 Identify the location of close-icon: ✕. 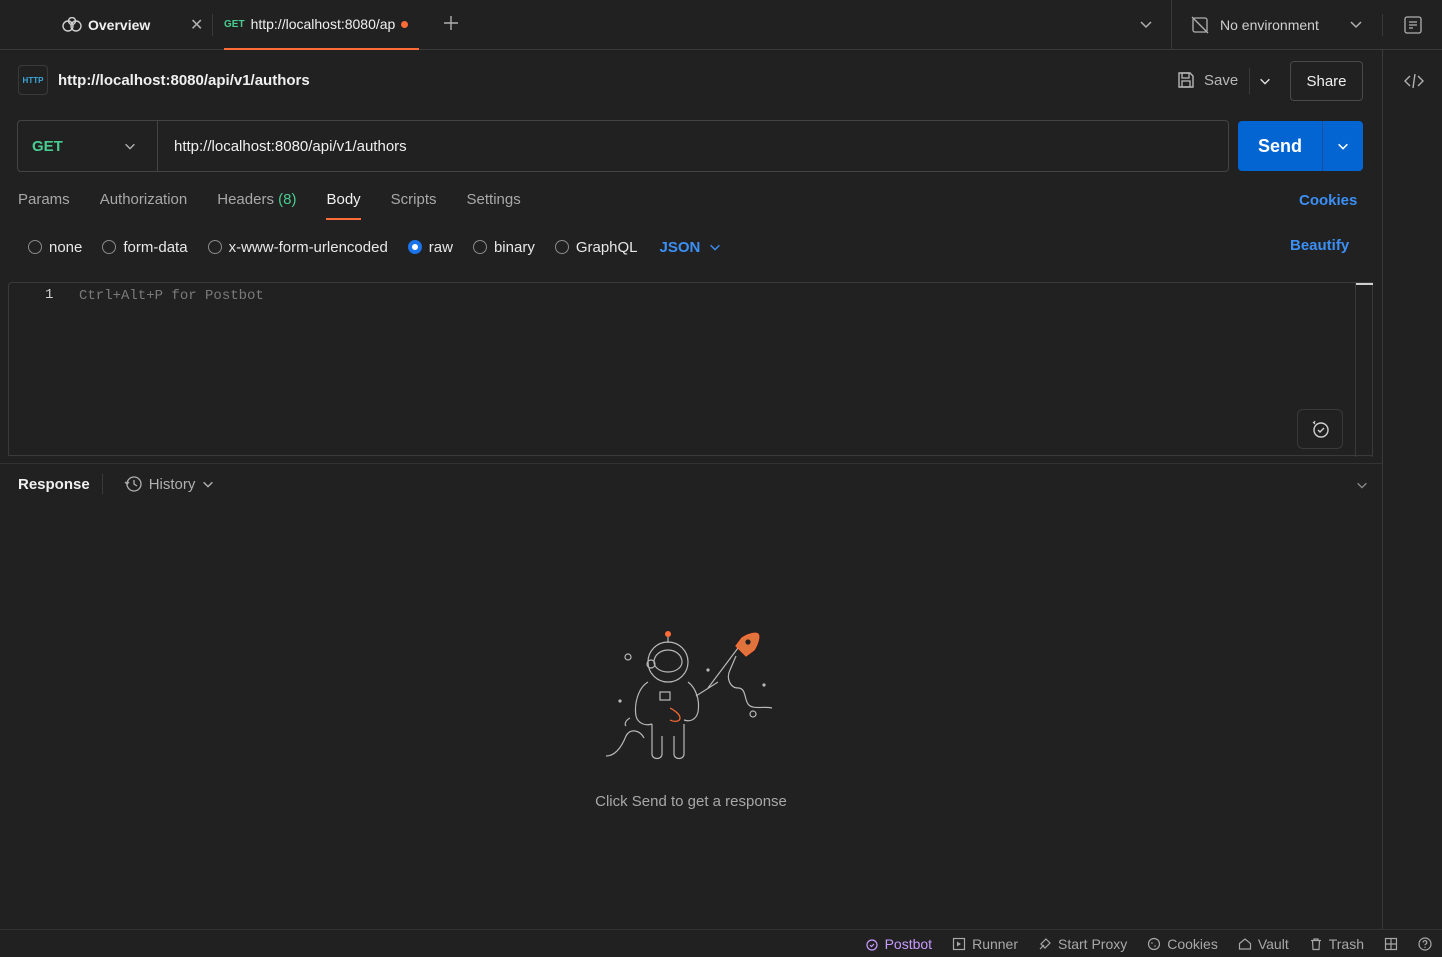
(196, 25).